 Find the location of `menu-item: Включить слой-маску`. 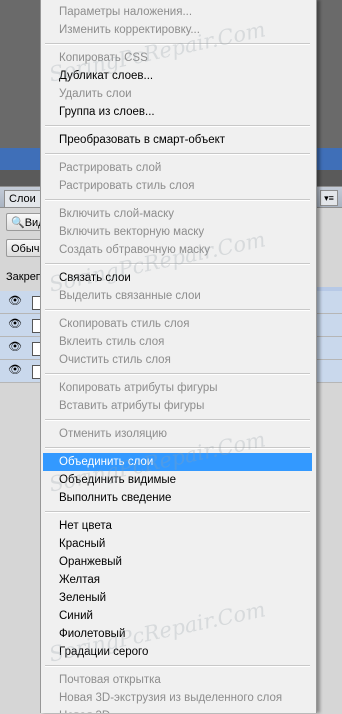

menu-item: Включить слой-маску is located at coordinates (116, 214).